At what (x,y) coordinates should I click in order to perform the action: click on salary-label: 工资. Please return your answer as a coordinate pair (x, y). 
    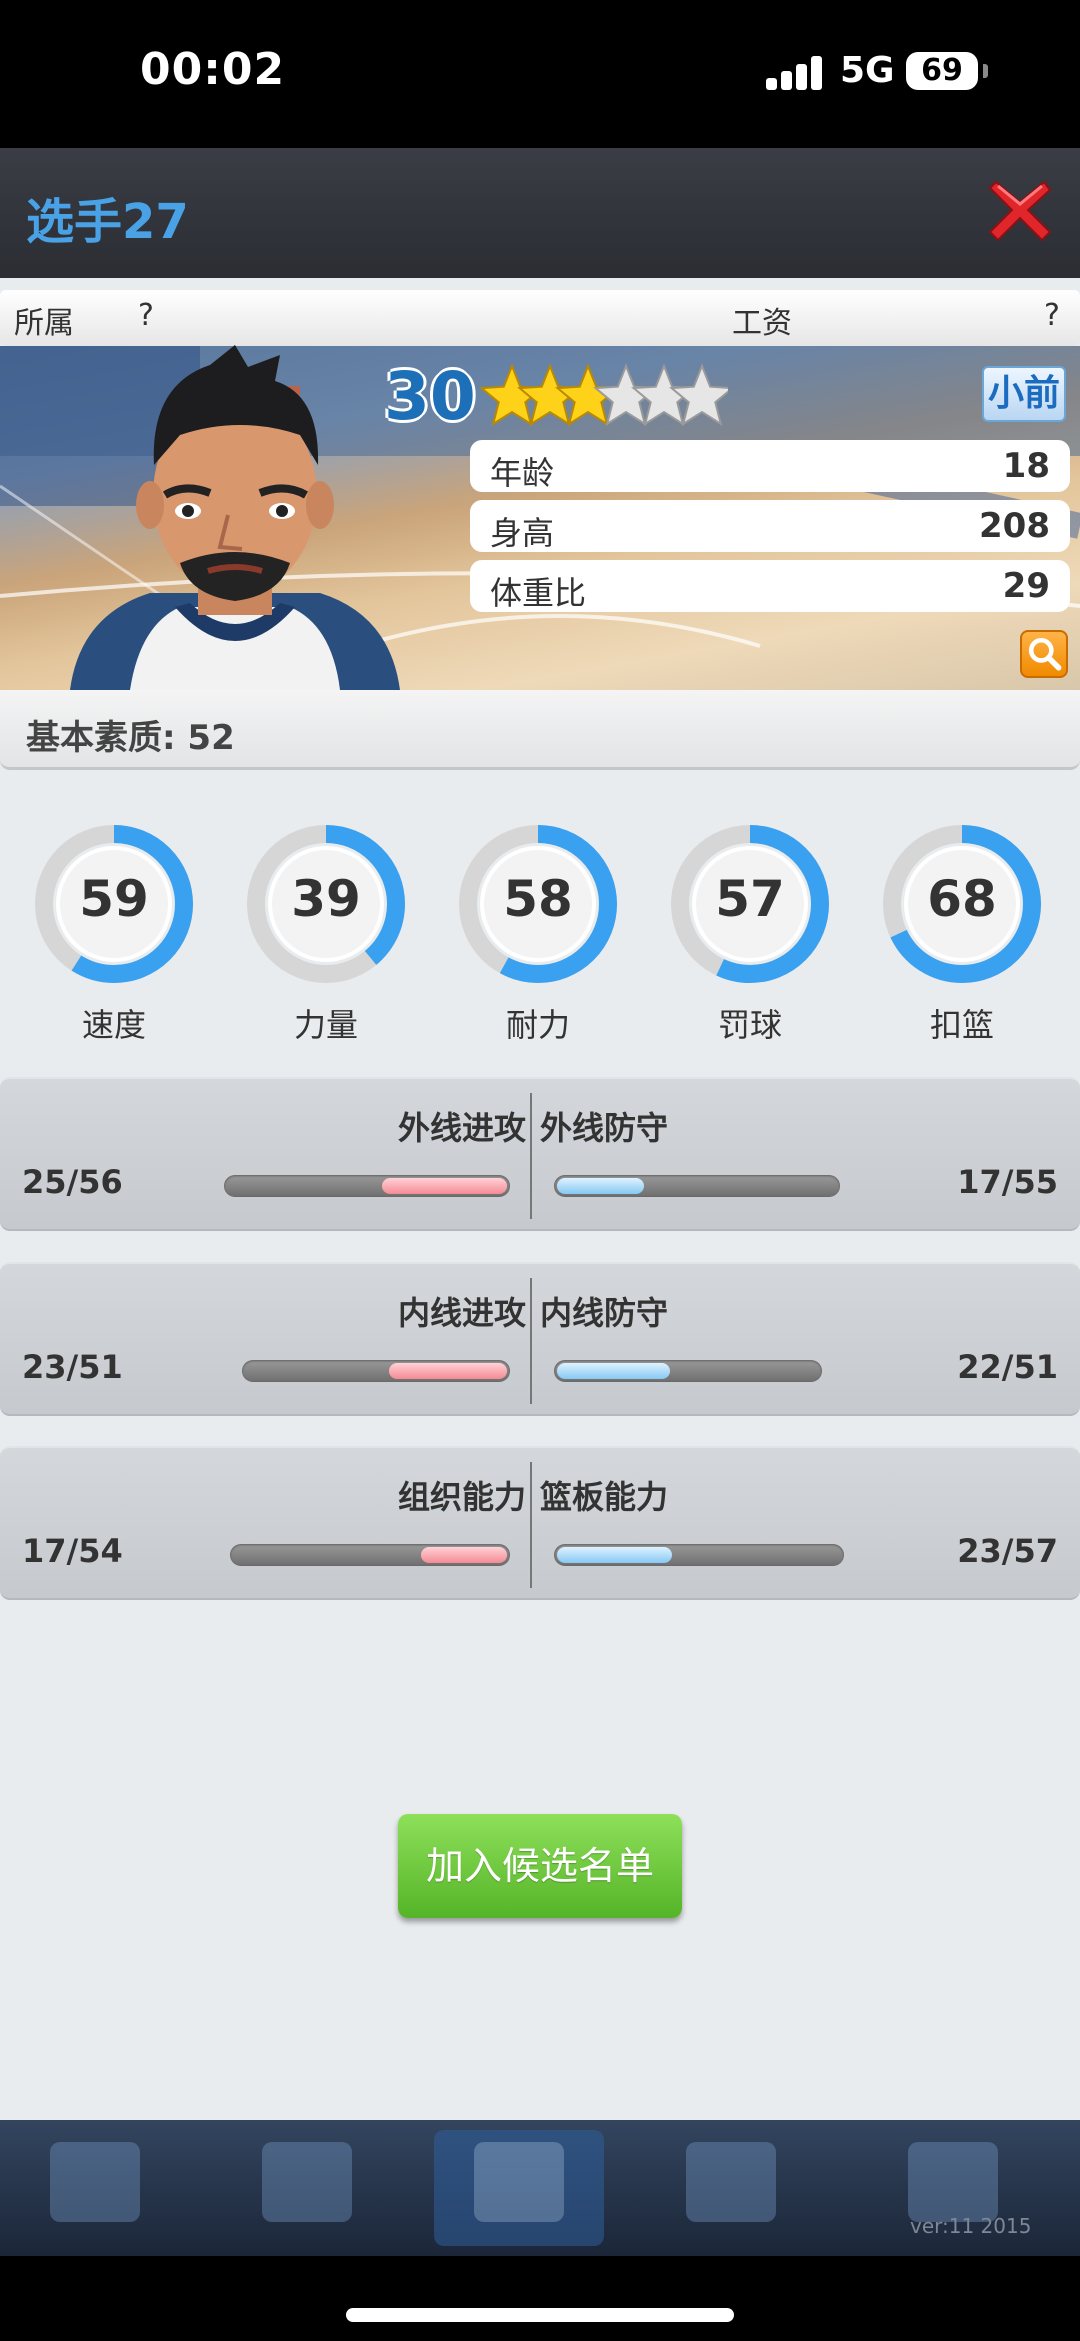
    Looking at the image, I should click on (762, 323).